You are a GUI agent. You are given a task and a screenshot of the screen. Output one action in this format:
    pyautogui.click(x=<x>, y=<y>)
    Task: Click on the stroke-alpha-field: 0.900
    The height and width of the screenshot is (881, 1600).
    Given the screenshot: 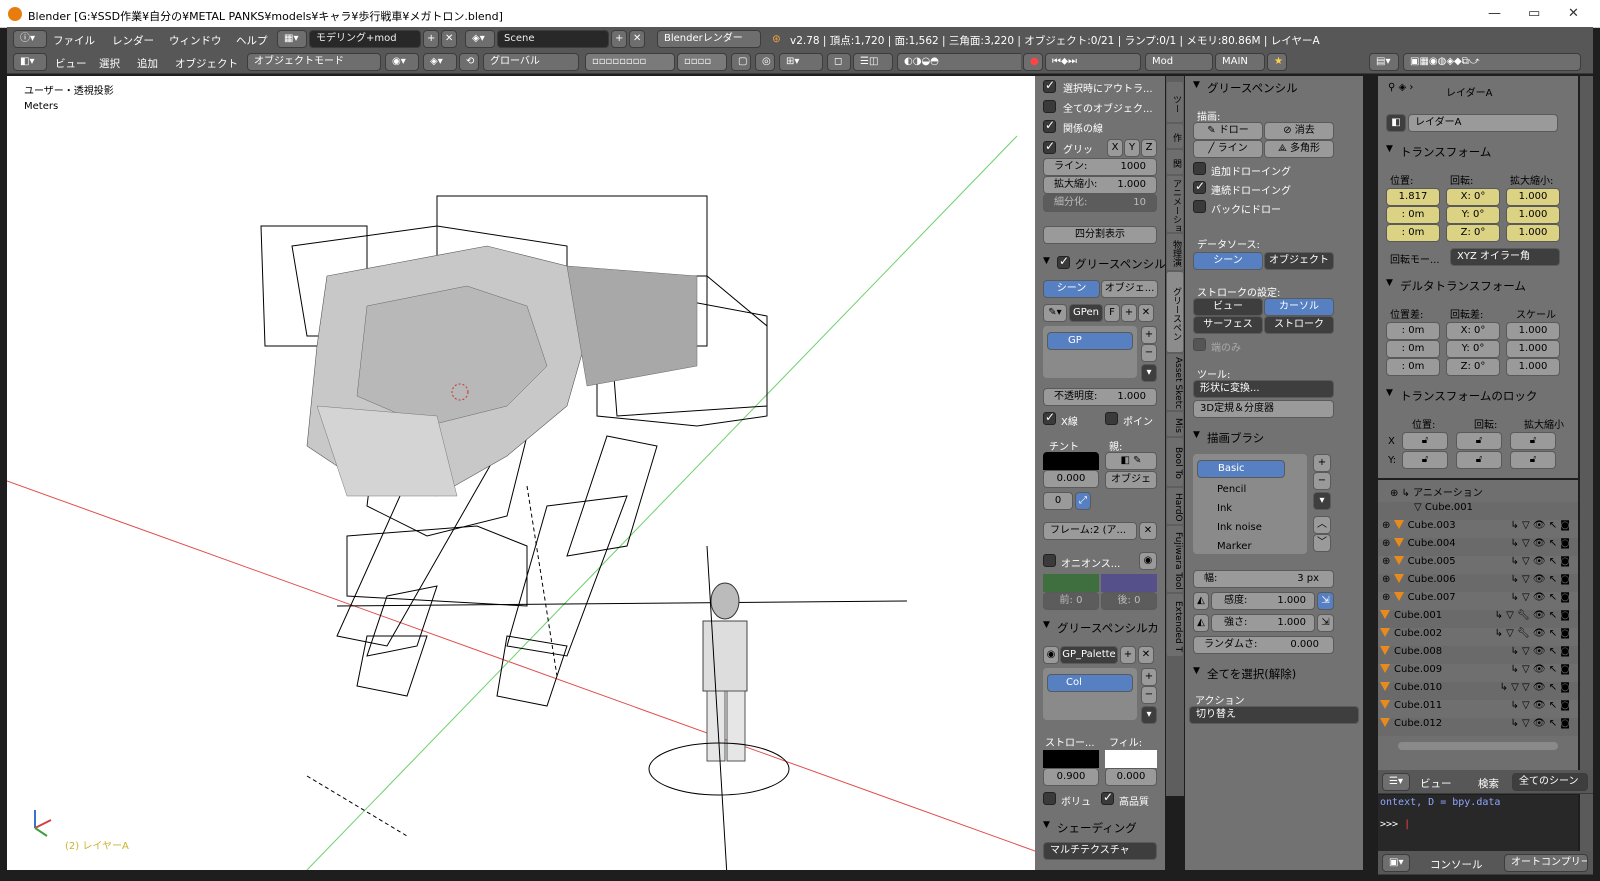 What is the action you would take?
    pyautogui.click(x=1071, y=777)
    